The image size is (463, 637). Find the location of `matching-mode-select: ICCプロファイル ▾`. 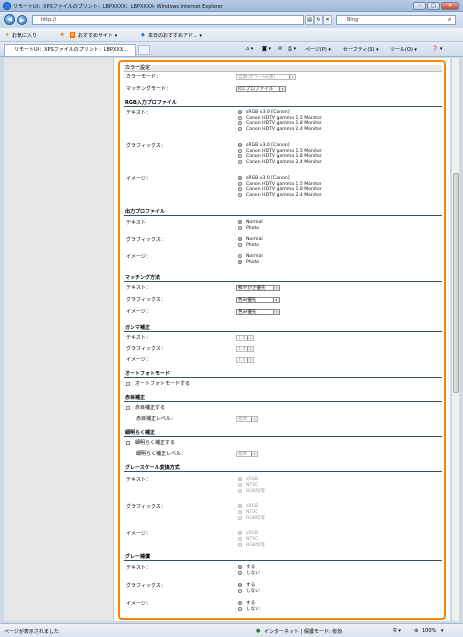

matching-mode-select: ICCプロファイル ▾ is located at coordinates (261, 89).